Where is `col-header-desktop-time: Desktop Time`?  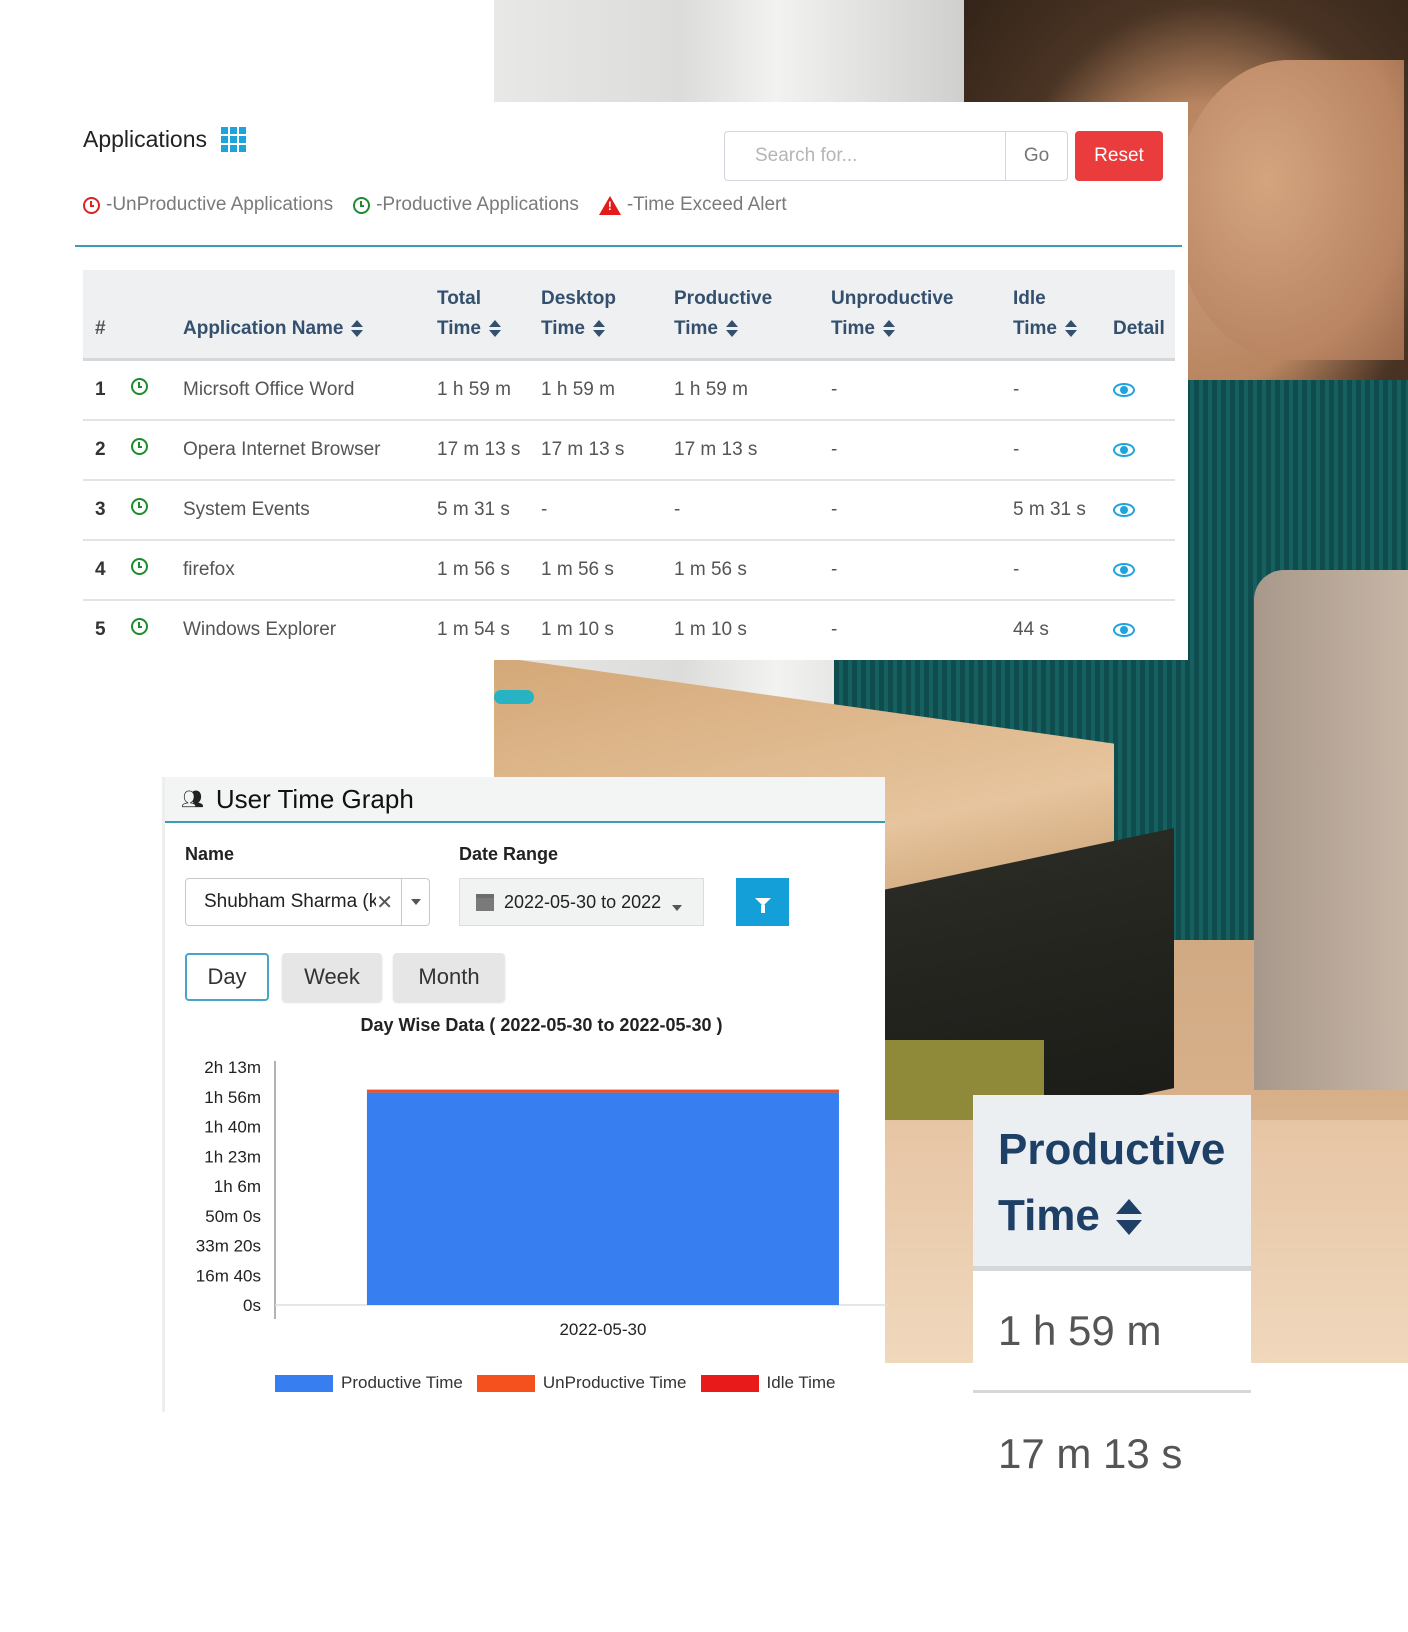
col-header-desktop-time: Desktop Time is located at coordinates (607, 315).